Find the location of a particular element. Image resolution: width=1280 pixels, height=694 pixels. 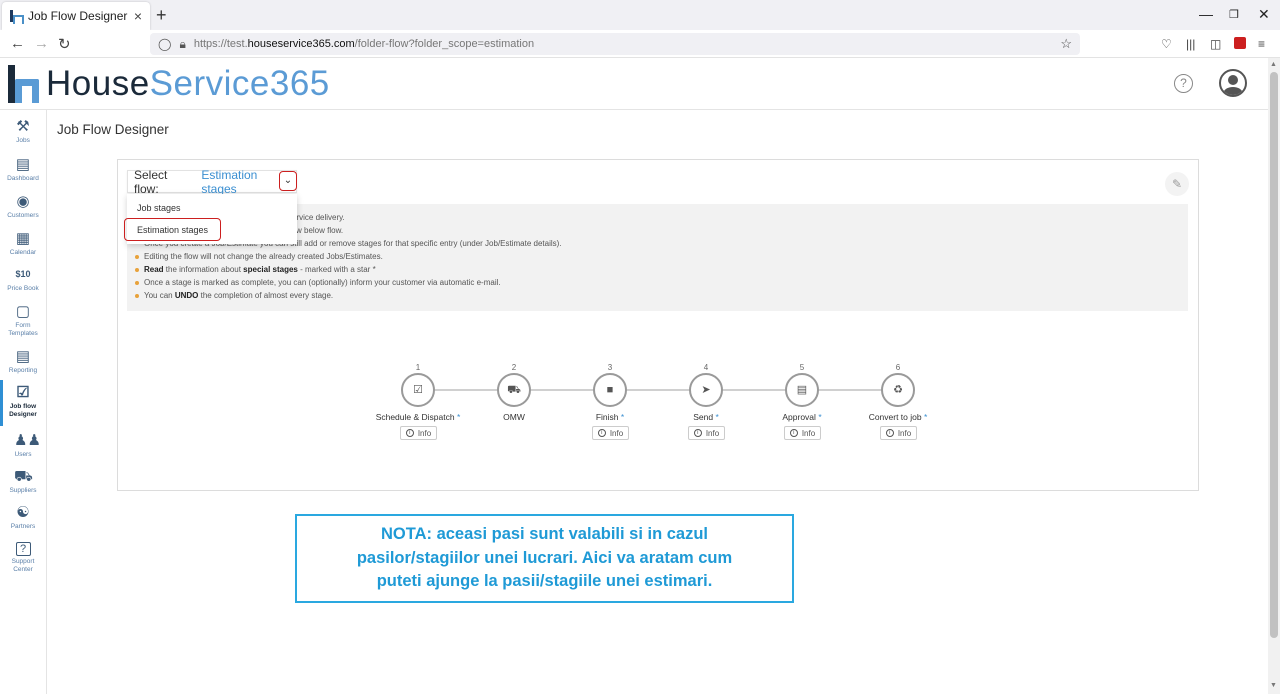

browser-tab: Job Flow Designer × is located at coordinates (76, 16).